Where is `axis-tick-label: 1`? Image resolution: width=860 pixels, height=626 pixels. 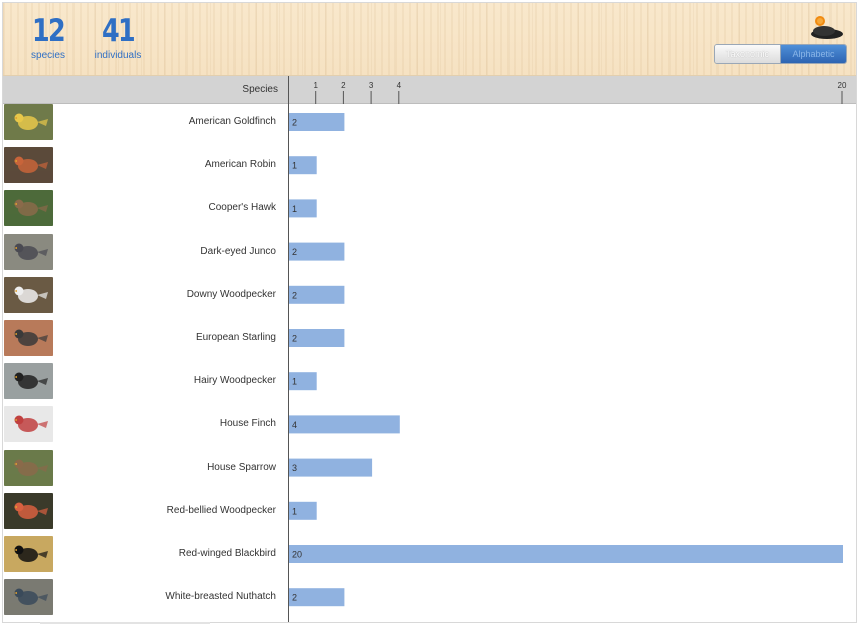
axis-tick-label: 1 is located at coordinates (315, 85).